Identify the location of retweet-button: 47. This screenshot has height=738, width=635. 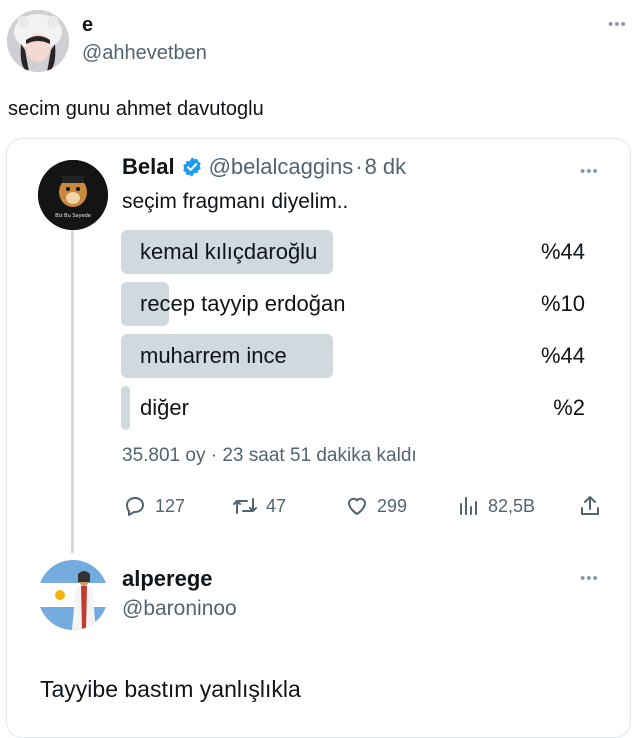
(259, 506).